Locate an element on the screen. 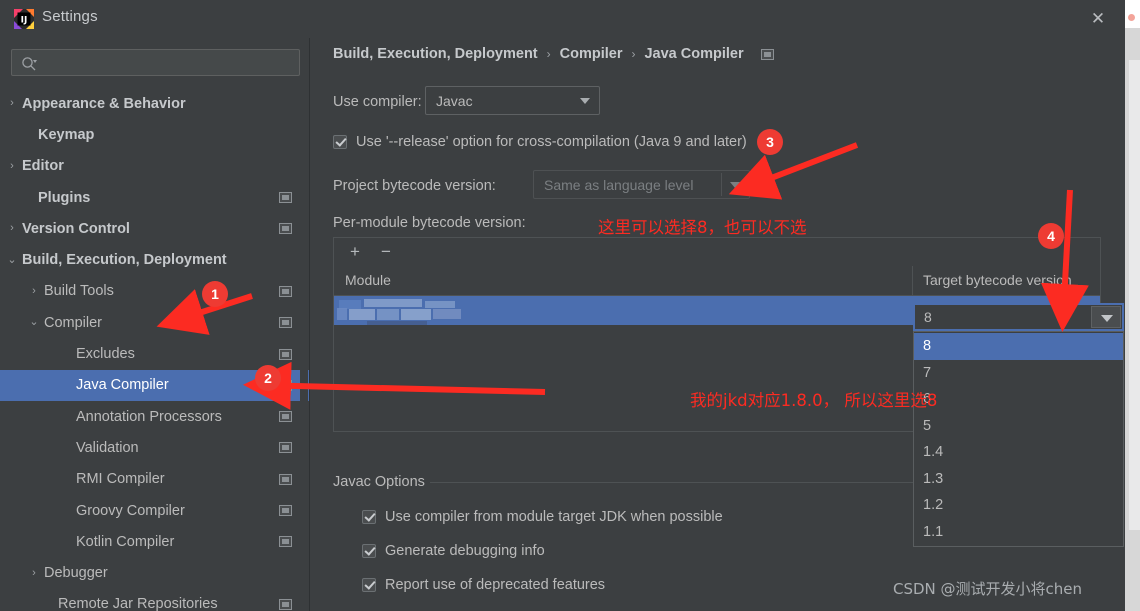 The width and height of the screenshot is (1140, 611). column-header-module: Module is located at coordinates (368, 280).